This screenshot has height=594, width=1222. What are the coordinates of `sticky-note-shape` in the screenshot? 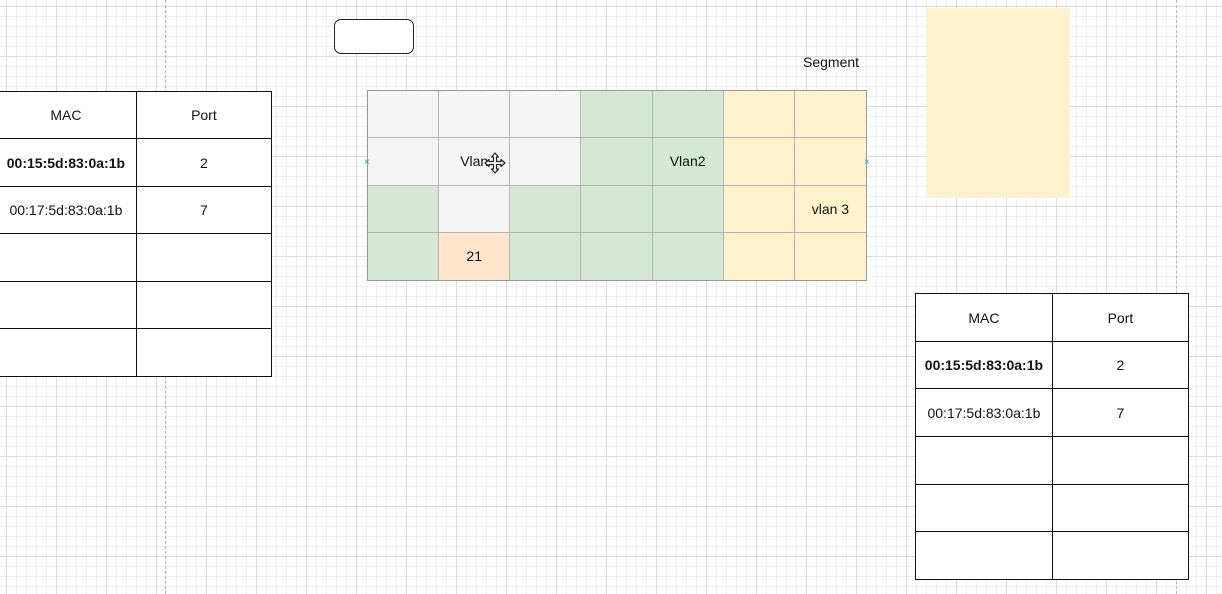 It's located at (998, 103).